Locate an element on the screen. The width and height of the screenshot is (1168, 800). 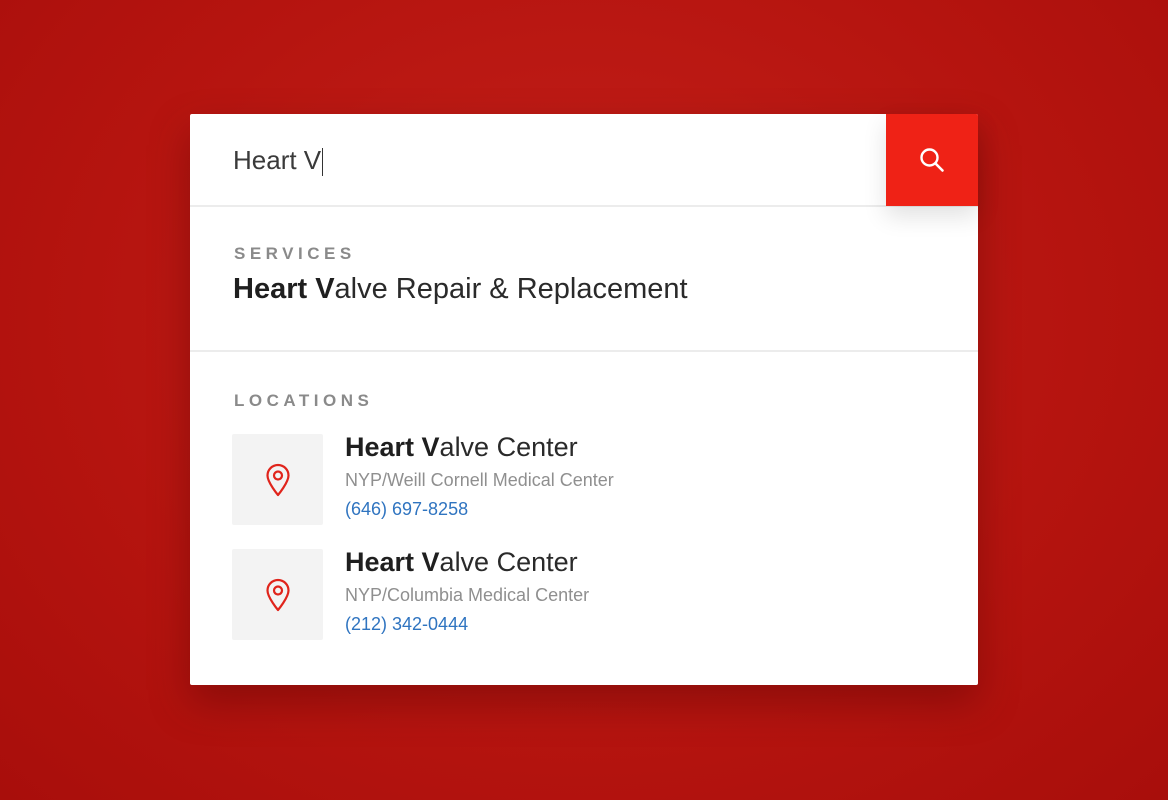
search-input-value: Heart V is located at coordinates (277, 160).